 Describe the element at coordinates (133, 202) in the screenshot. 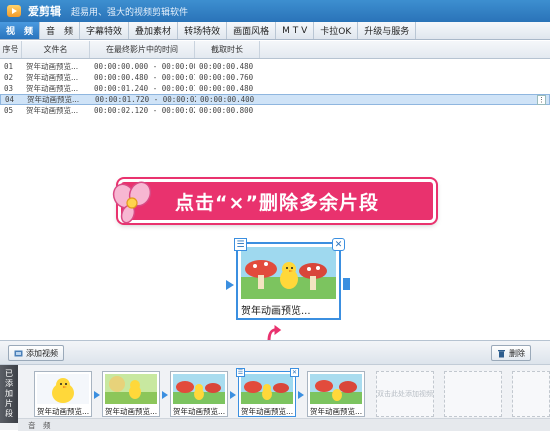

I see `bow-decoration-icon` at that location.